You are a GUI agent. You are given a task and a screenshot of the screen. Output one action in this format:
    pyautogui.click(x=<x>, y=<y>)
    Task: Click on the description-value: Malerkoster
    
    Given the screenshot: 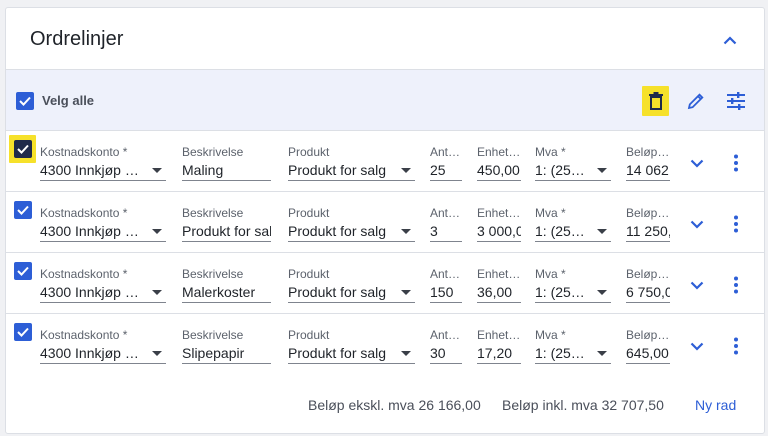 What is the action you would take?
    pyautogui.click(x=219, y=292)
    